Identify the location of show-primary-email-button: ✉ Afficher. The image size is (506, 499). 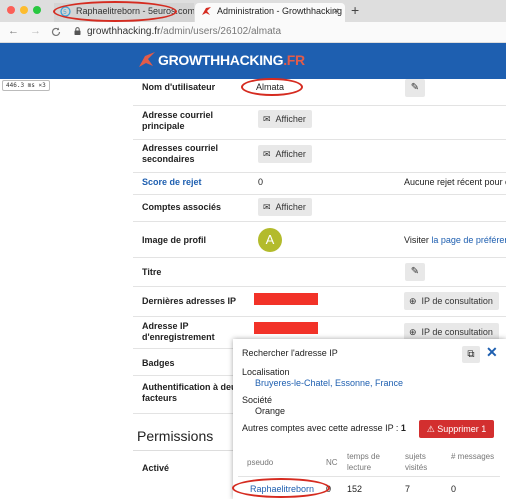
(285, 119).